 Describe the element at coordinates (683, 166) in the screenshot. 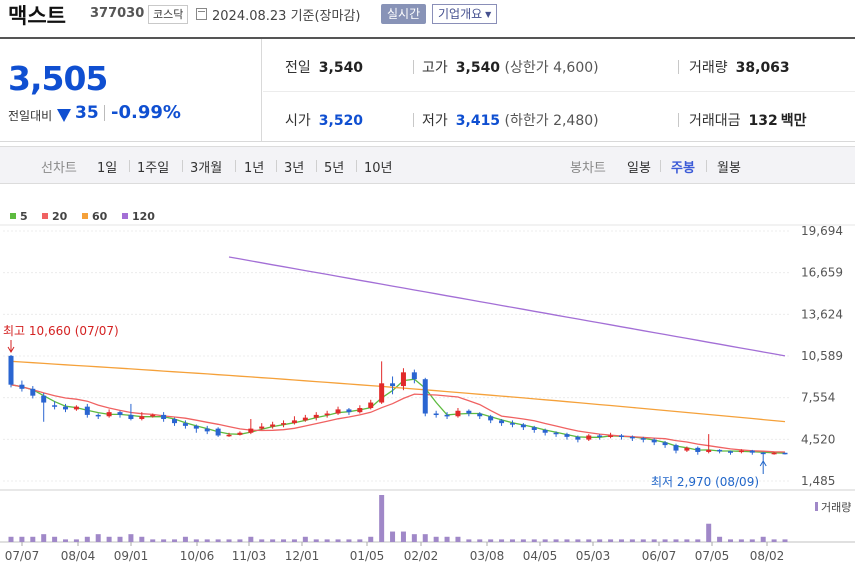

I see `tab-weekly-candle: 주봉` at that location.